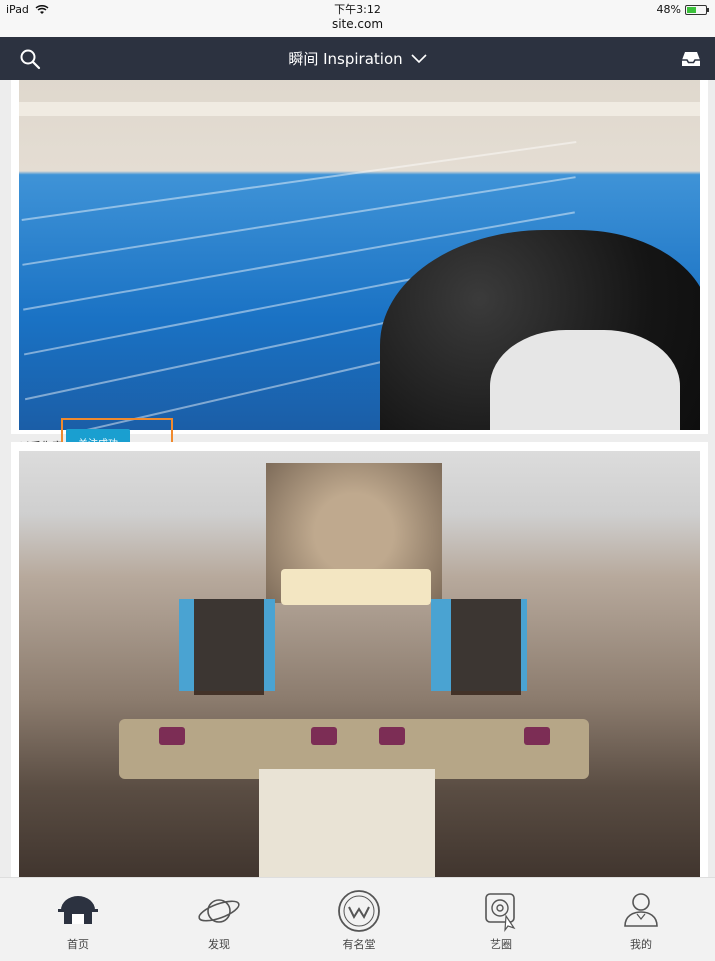  Describe the element at coordinates (359, 109) in the screenshot. I see `pool-deck` at that location.